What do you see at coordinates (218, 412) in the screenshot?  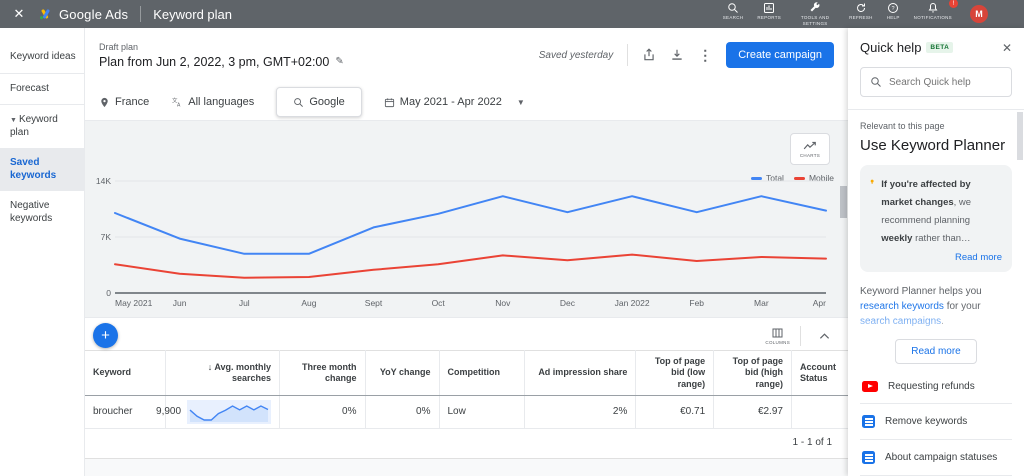 I see `cell-avg-monthly-searches: 9,900` at bounding box center [218, 412].